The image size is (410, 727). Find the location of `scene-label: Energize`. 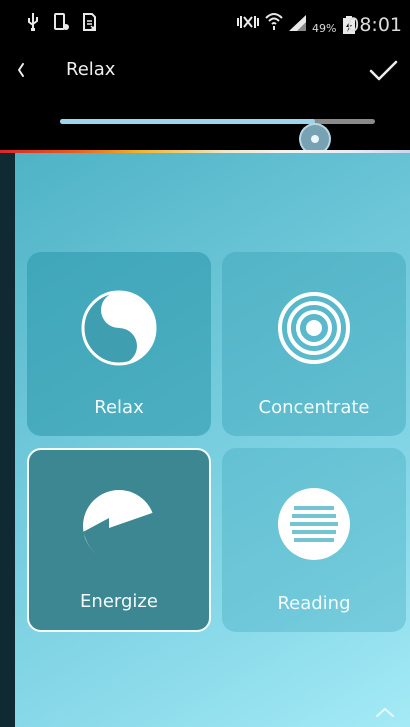

scene-label: Energize is located at coordinates (119, 601).